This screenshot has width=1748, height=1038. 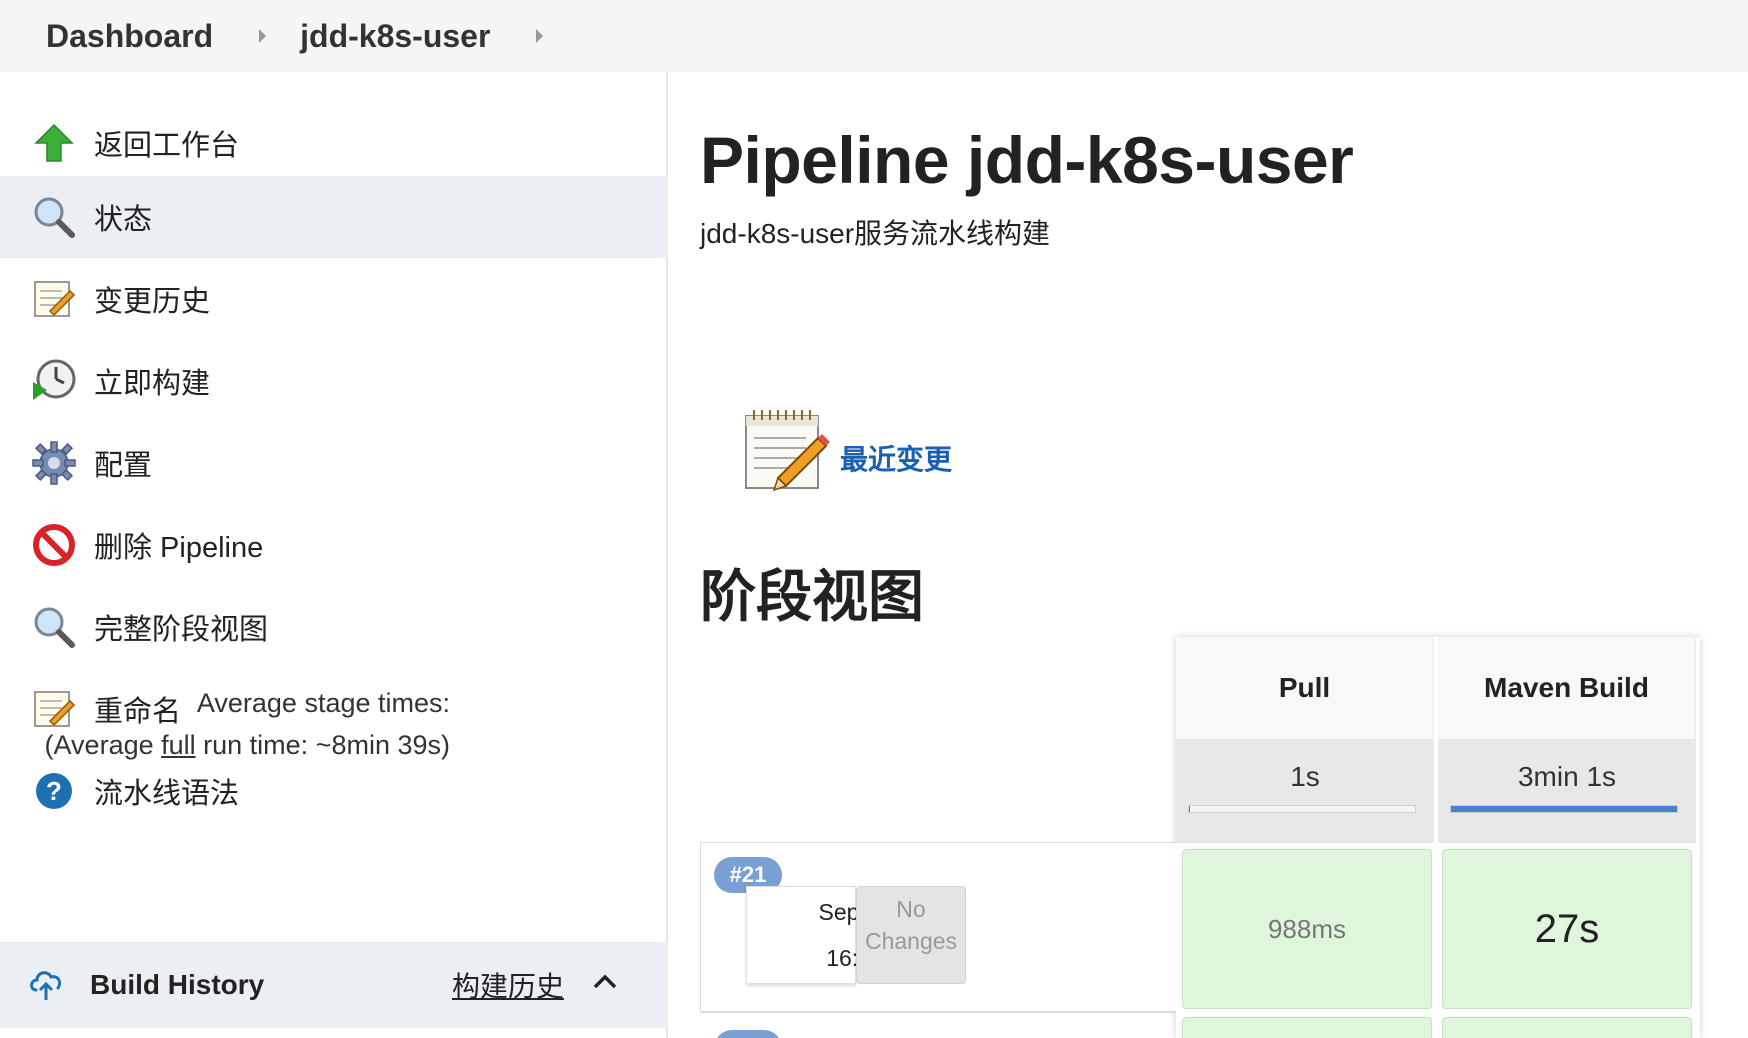 I want to click on sidebar-item-label: 状态, so click(x=123, y=220).